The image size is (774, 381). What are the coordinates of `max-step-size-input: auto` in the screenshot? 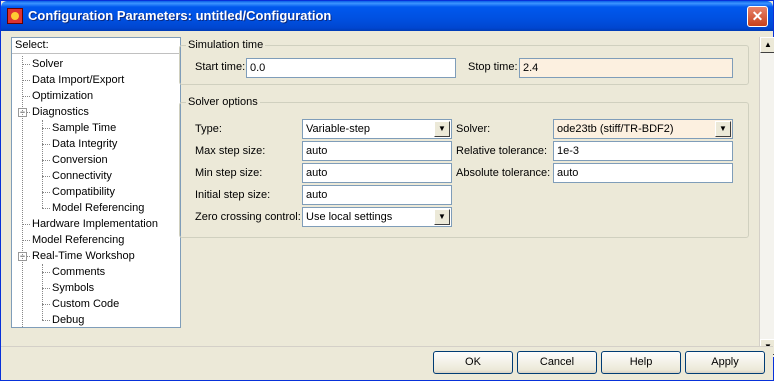 It's located at (377, 151).